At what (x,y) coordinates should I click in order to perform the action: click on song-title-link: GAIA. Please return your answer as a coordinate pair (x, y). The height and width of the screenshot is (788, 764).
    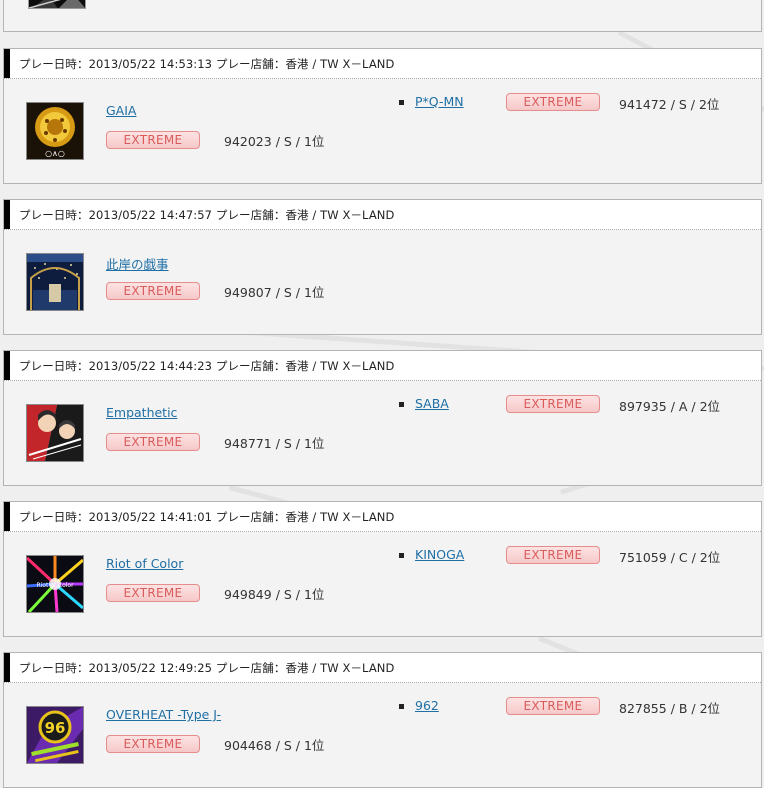
    Looking at the image, I should click on (121, 110).